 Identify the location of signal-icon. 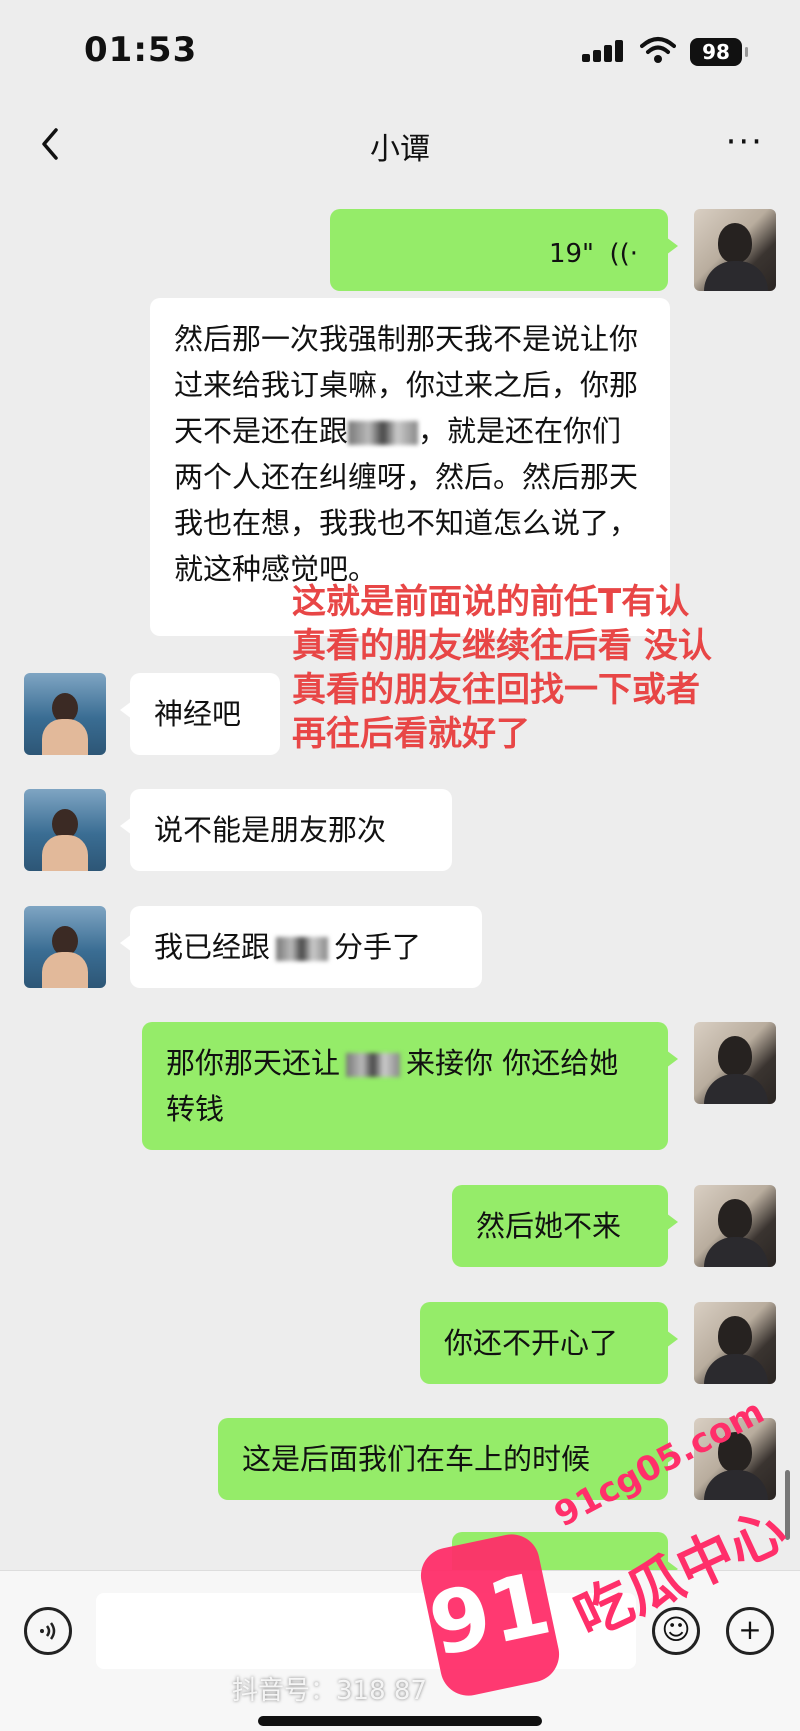
(604, 51).